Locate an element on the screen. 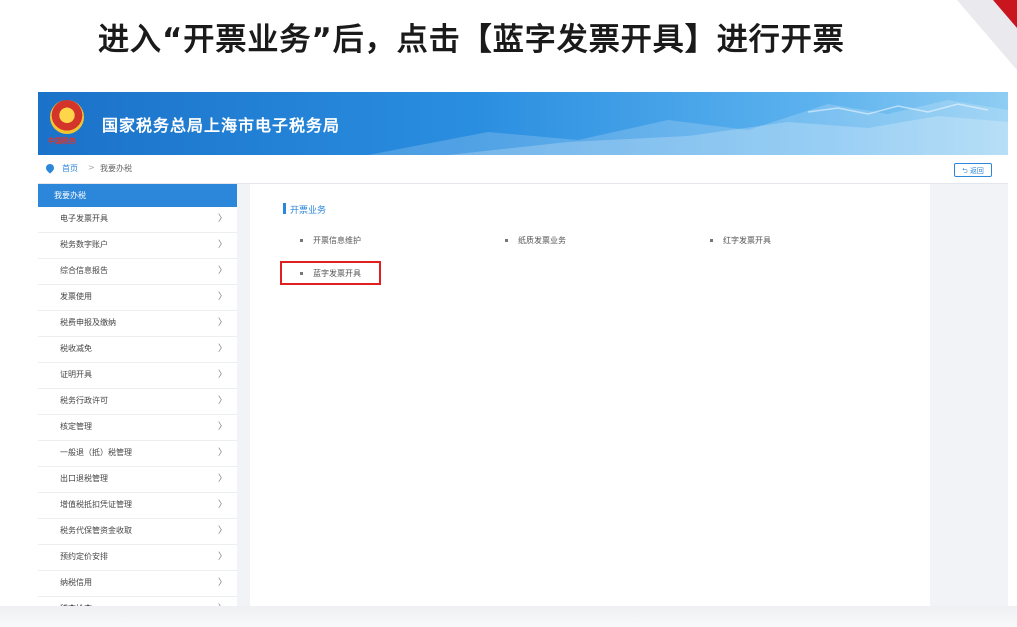  sidebar-item: 核定管理 〉 is located at coordinates (137, 428).